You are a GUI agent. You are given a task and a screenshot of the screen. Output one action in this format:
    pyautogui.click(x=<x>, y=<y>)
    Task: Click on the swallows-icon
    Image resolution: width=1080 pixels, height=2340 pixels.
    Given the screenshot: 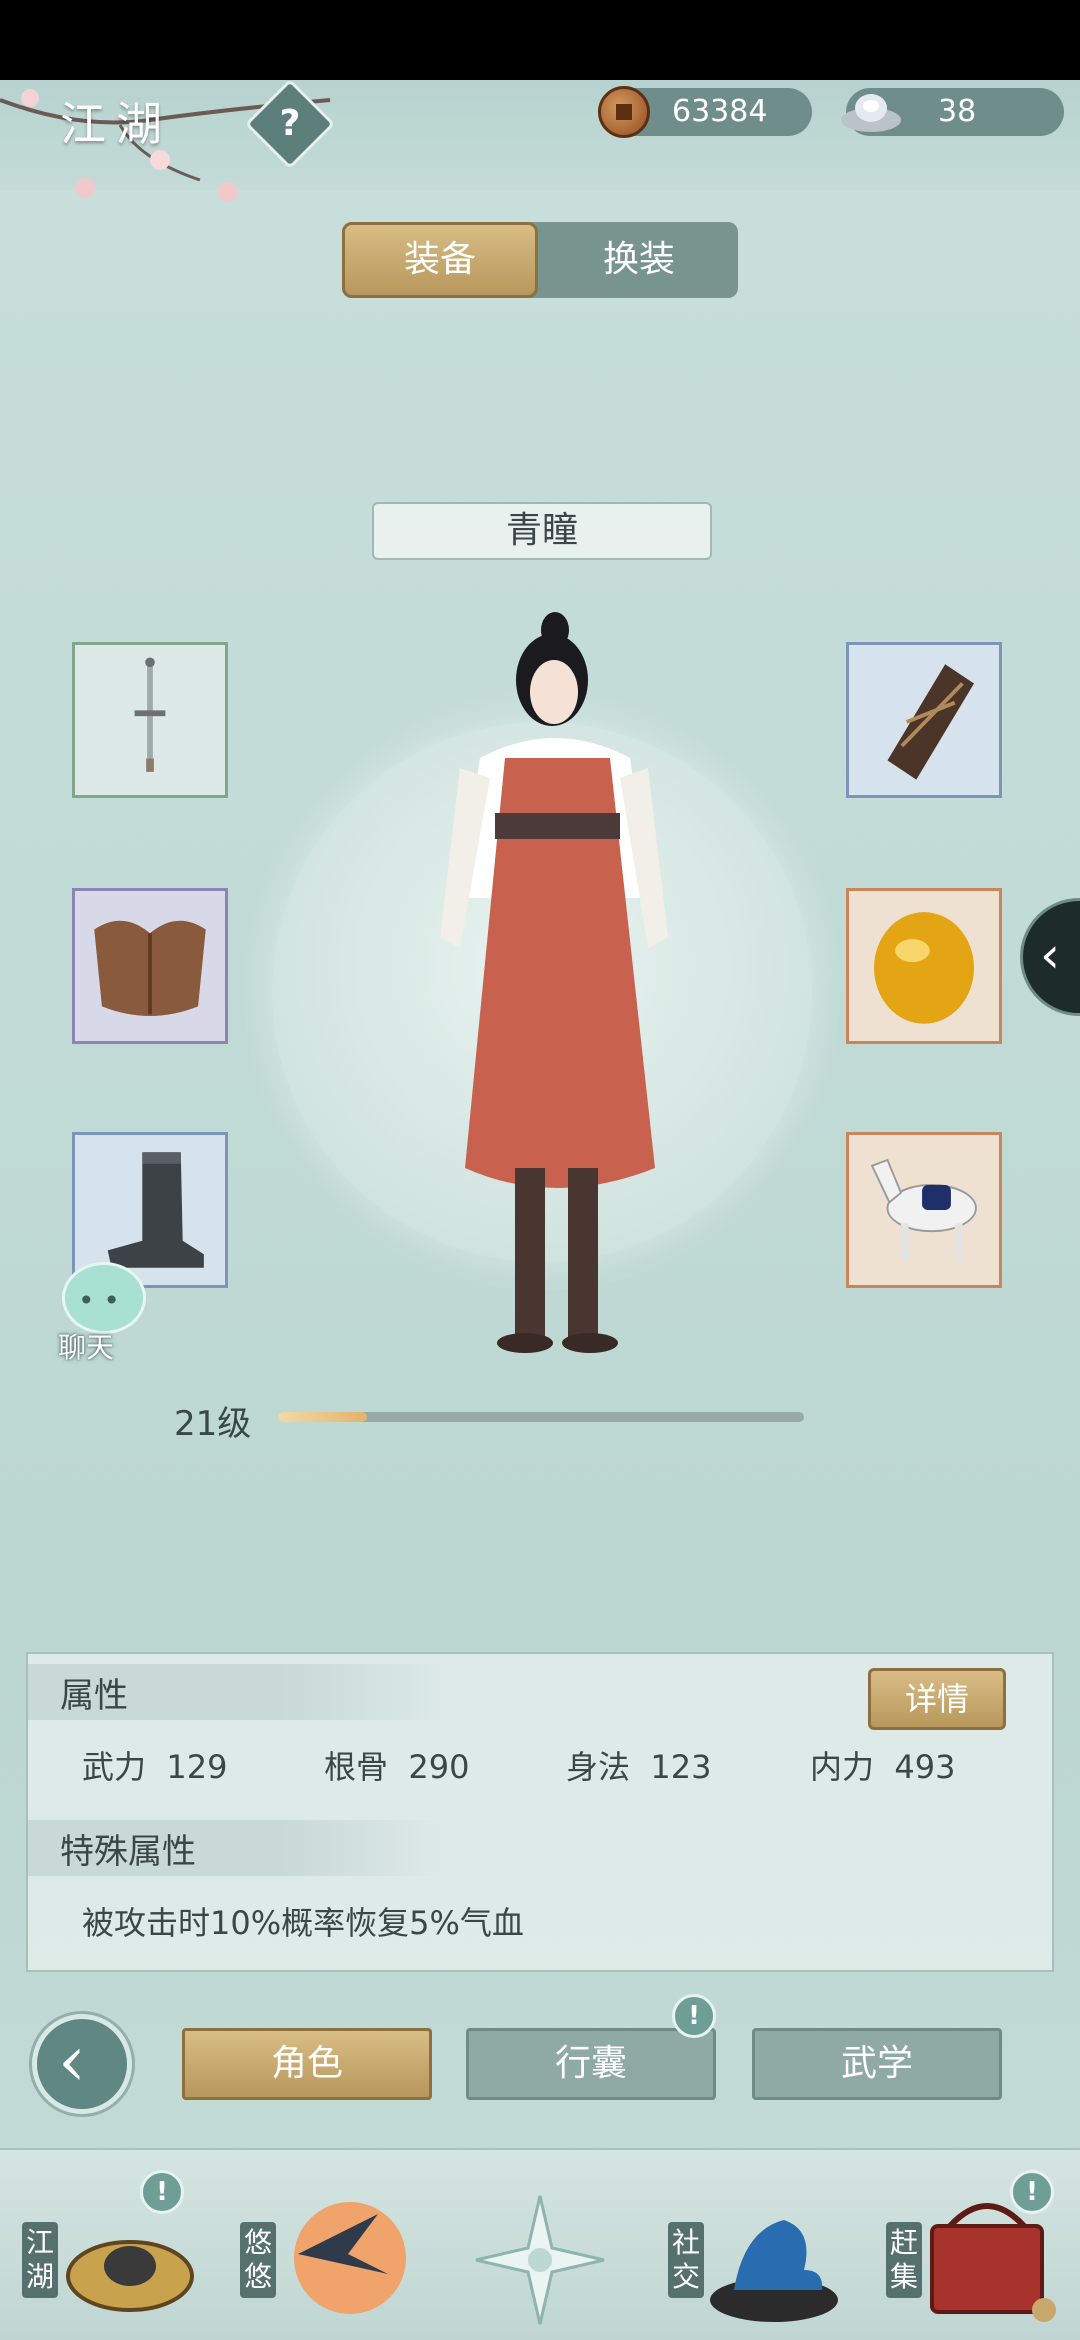 What is the action you would take?
    pyautogui.click(x=343, y=2259)
    